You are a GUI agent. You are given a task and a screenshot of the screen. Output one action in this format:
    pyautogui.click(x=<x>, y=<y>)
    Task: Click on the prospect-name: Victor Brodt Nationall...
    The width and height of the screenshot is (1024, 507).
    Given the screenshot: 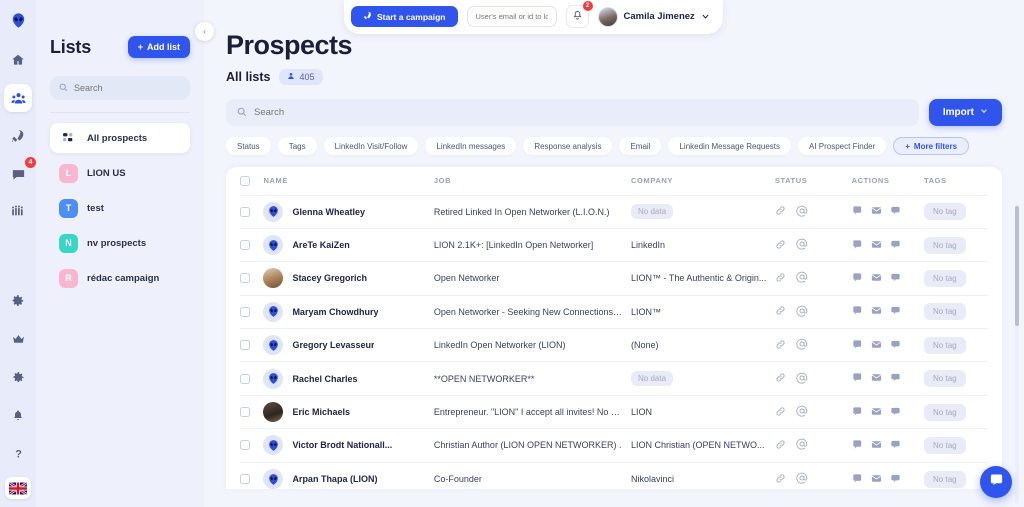 What is the action you would take?
    pyautogui.click(x=342, y=445)
    